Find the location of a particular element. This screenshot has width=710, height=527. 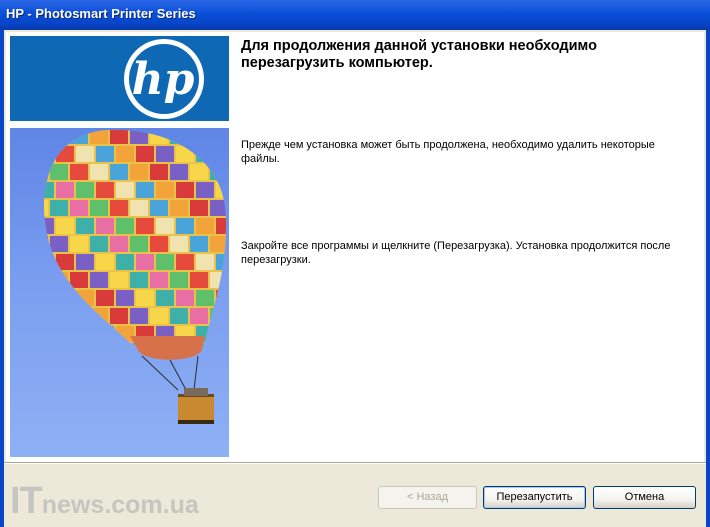

restart-button: Перезапустить is located at coordinates (534, 497).